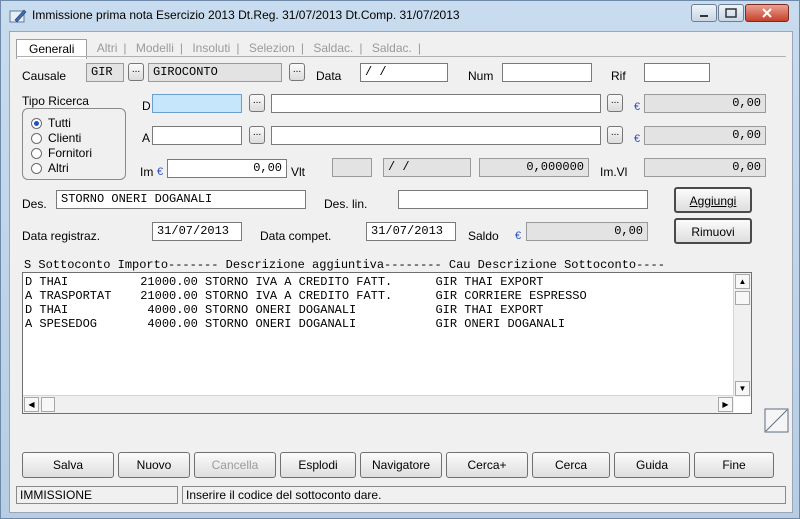 The image size is (800, 519). Describe the element at coordinates (481, 76) in the screenshot. I see `num-label: Num` at that location.